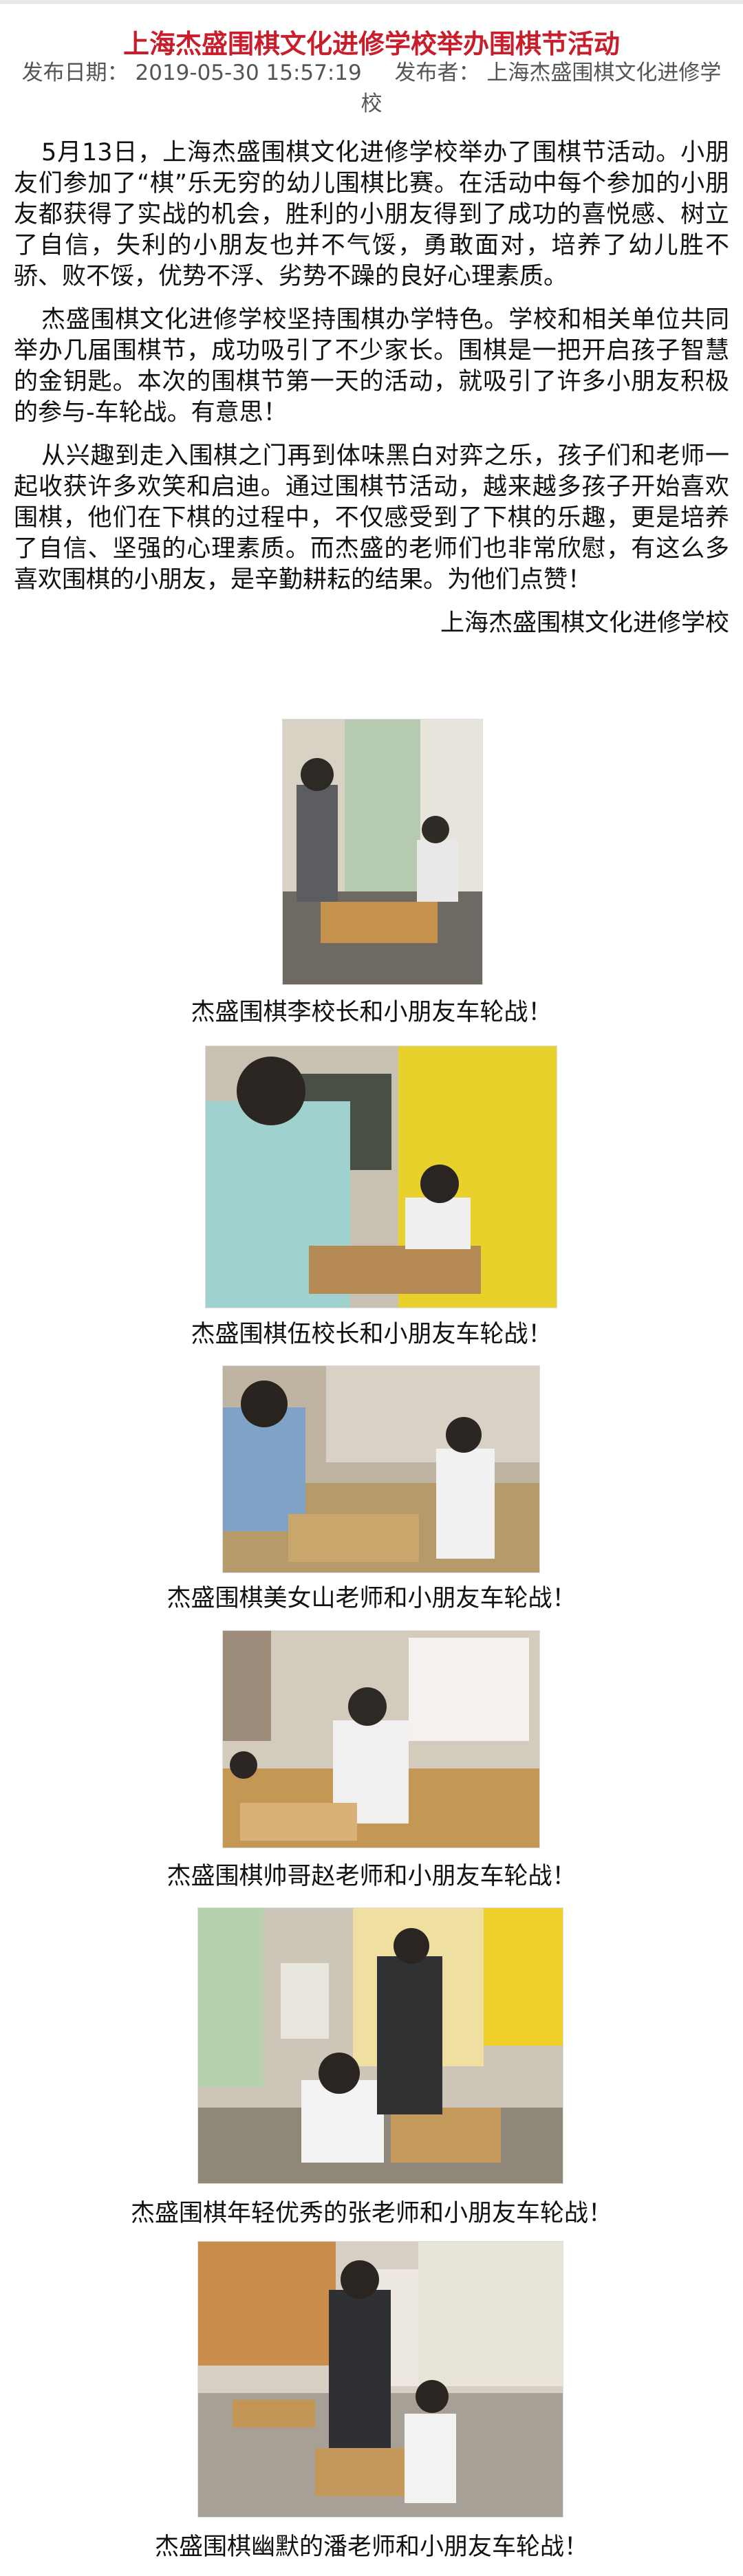  Describe the element at coordinates (437, 73) in the screenshot. I see `author-label: 发布者：` at that location.